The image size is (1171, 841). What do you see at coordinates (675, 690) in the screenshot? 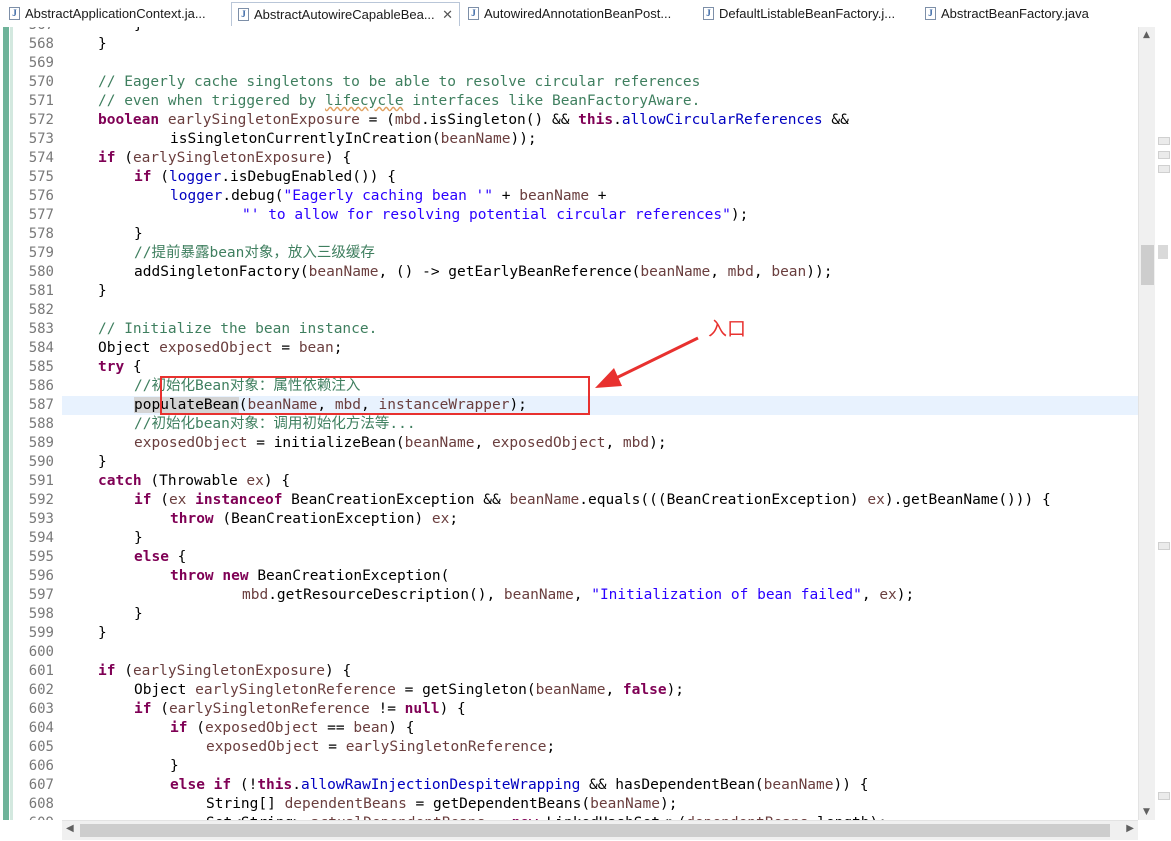
I see `code-token: );` at bounding box center [675, 690].